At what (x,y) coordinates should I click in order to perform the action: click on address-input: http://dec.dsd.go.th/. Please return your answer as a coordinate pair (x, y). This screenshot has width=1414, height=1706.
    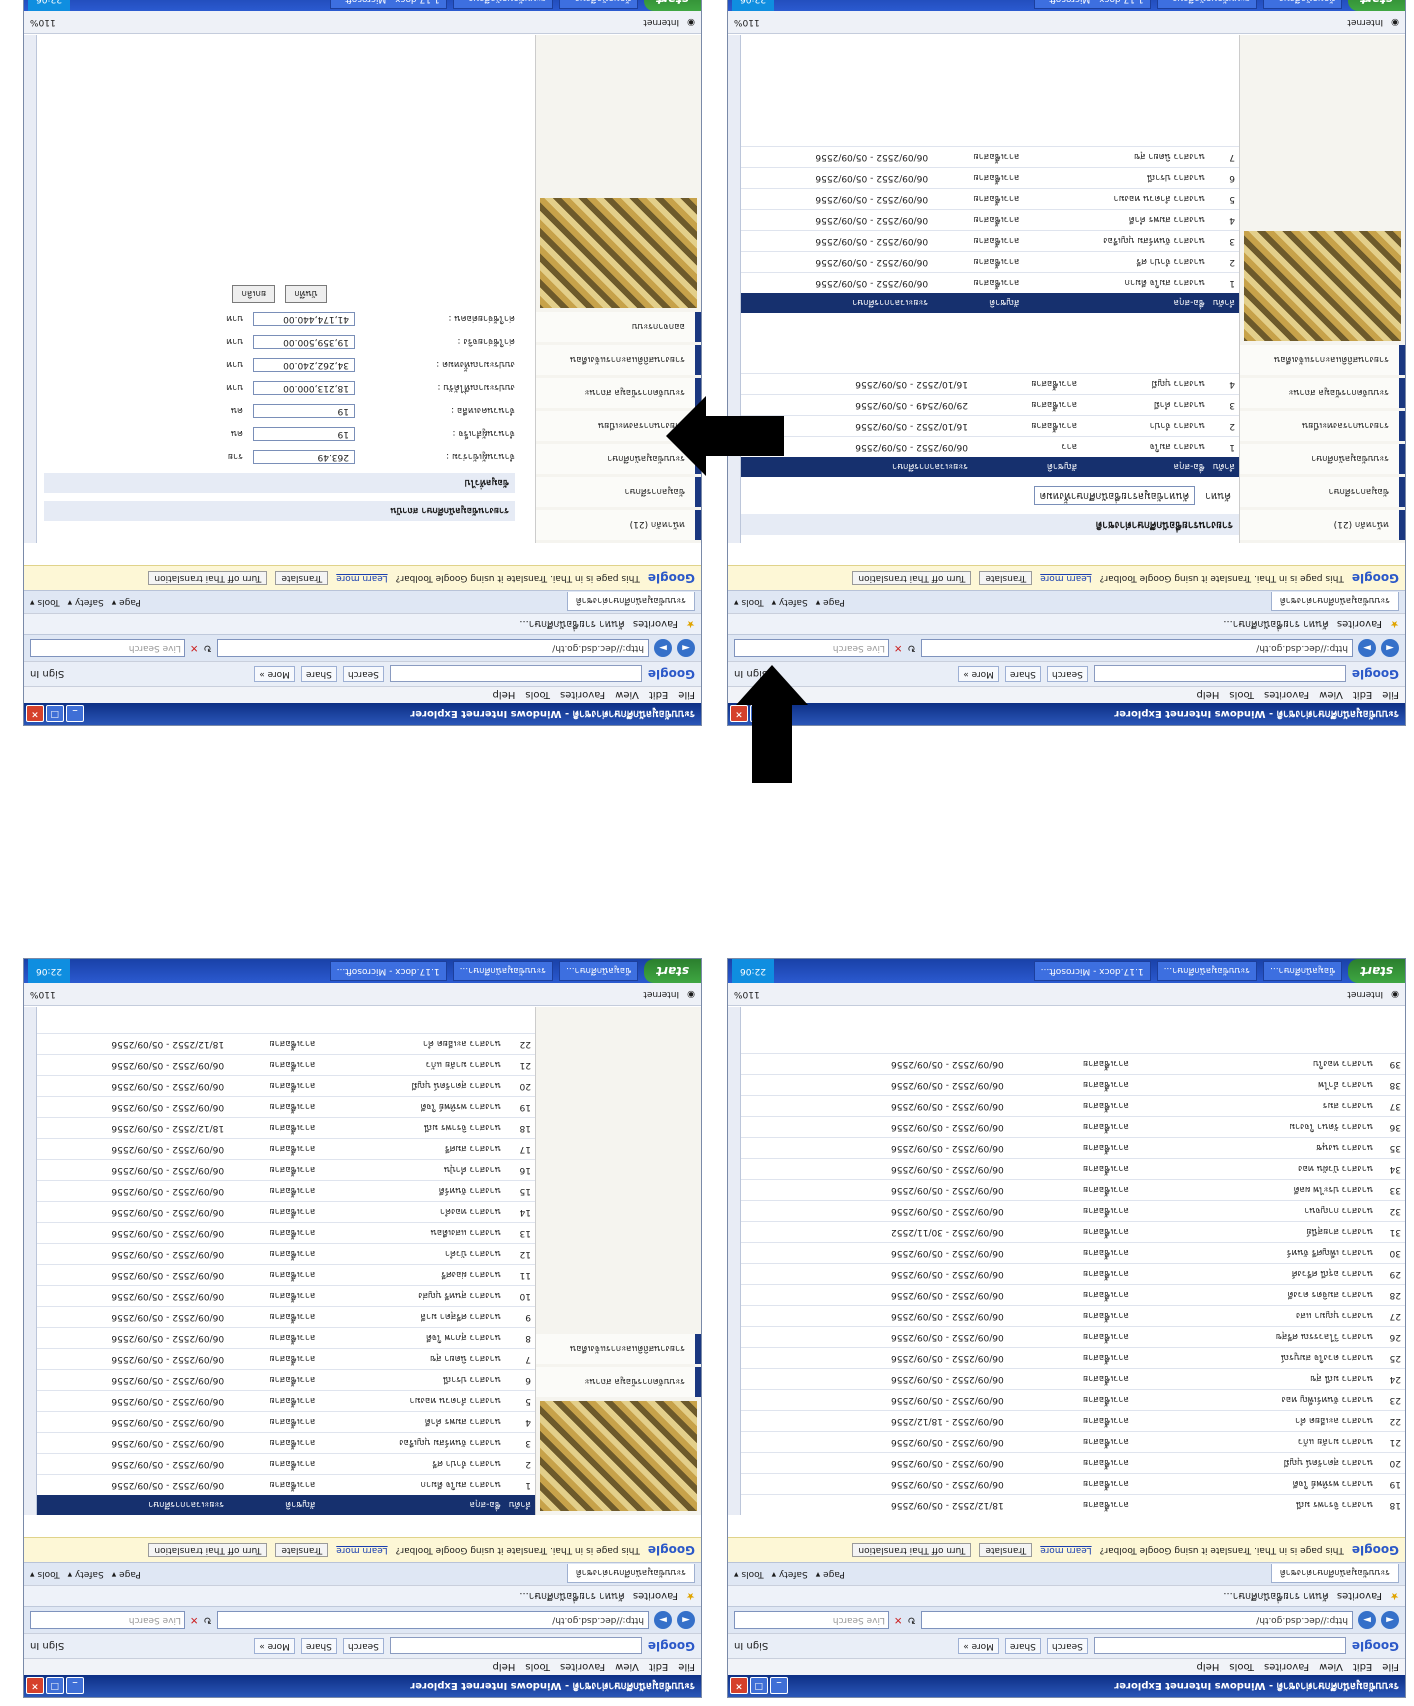
    Looking at the image, I should click on (432, 1620).